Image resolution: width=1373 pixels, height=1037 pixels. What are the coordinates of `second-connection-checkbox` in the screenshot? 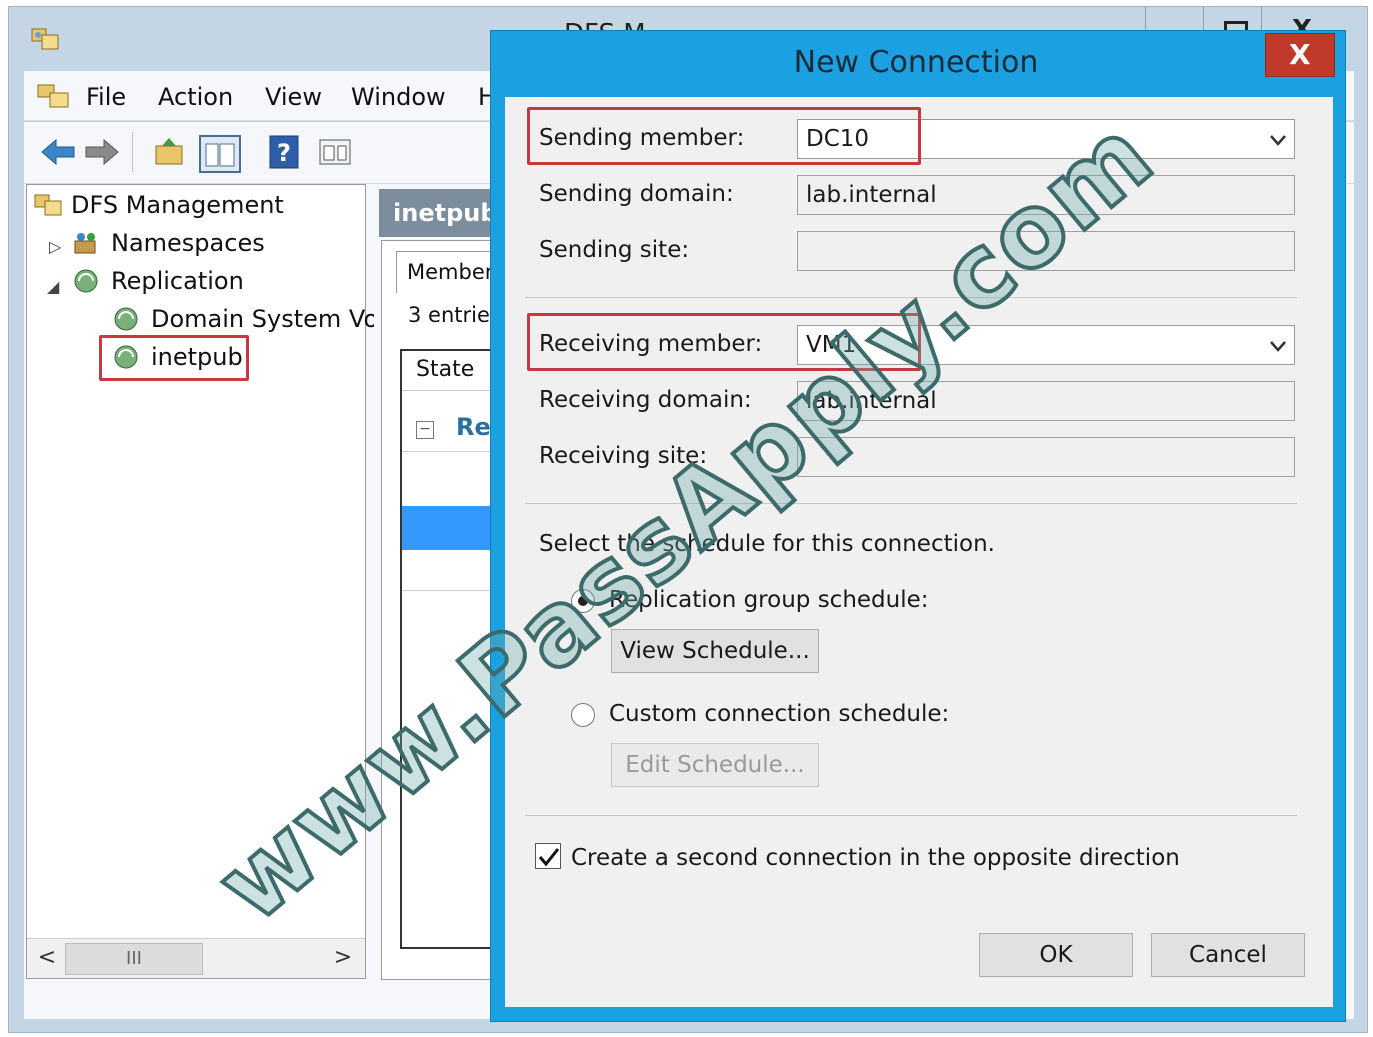 It's located at (548, 856).